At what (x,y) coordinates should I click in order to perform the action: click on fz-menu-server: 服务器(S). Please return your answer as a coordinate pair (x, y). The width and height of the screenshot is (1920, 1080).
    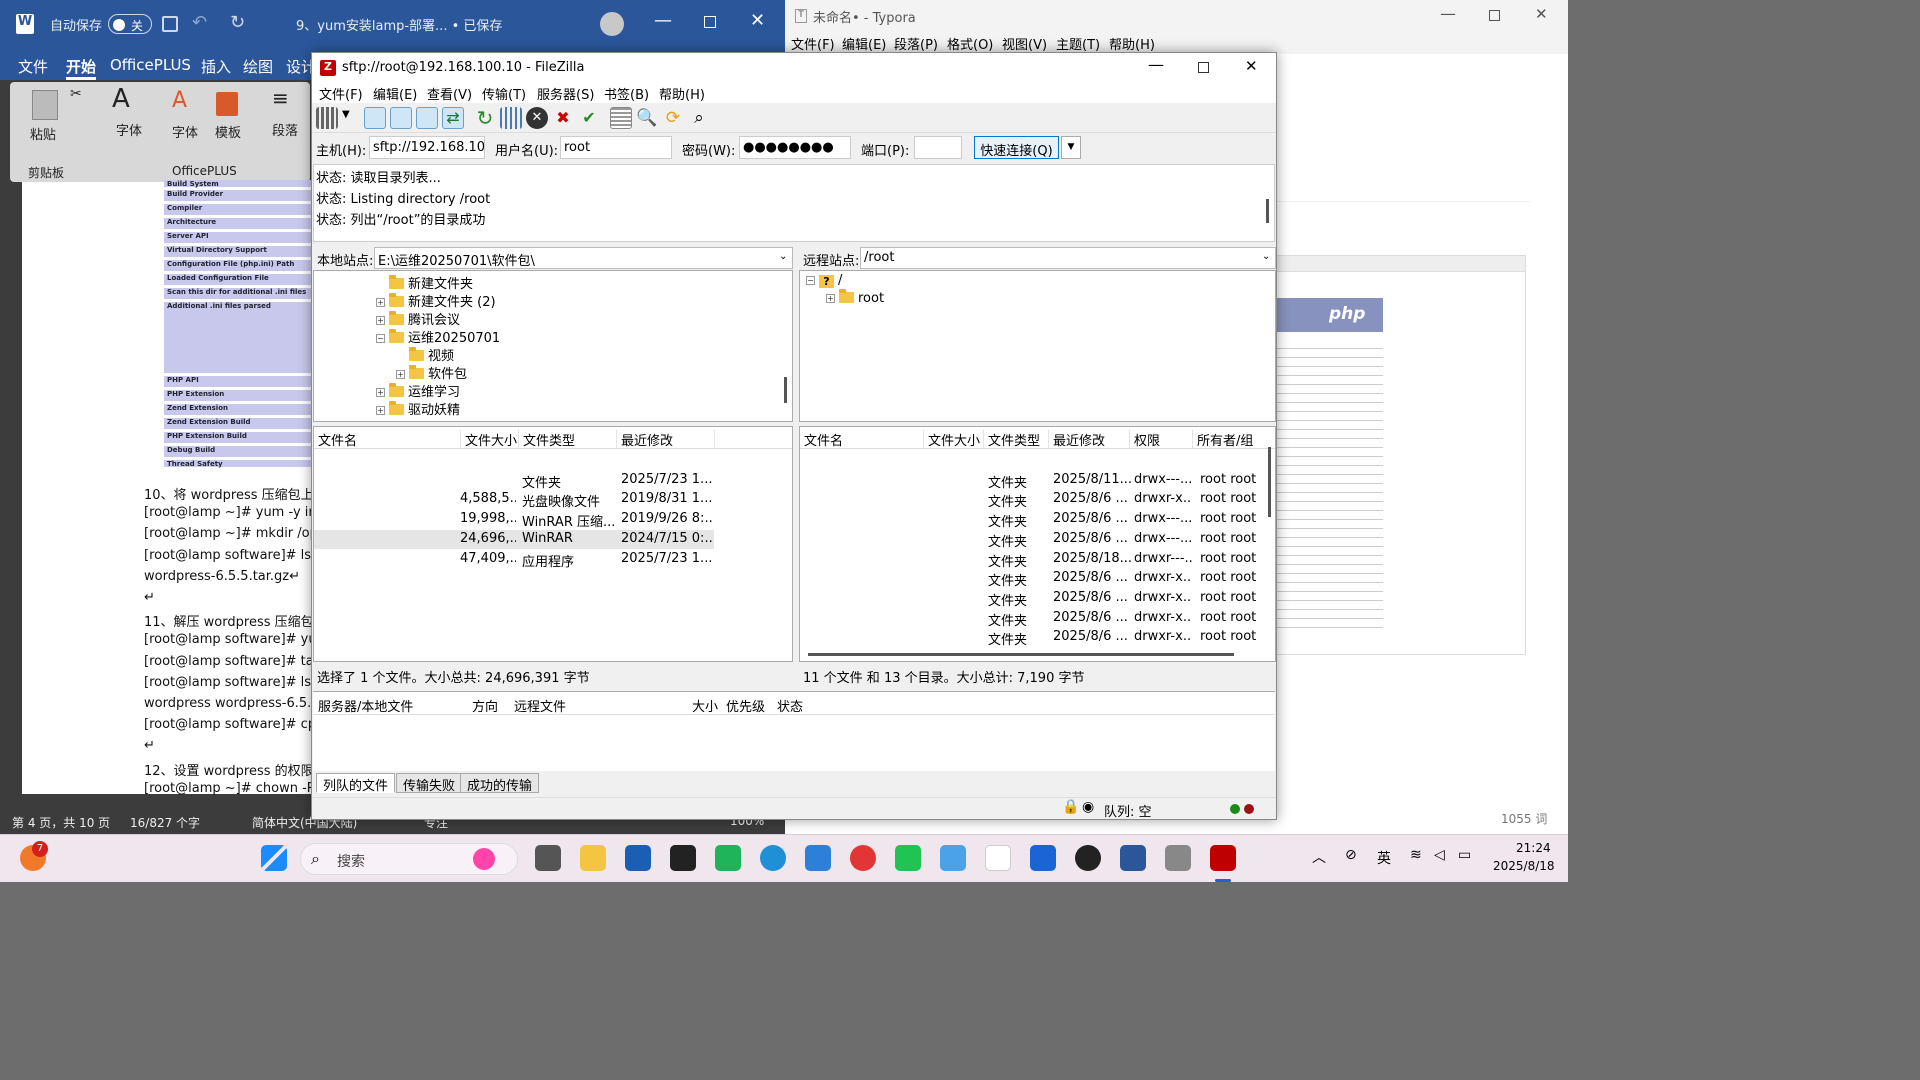
    Looking at the image, I should click on (565, 93).